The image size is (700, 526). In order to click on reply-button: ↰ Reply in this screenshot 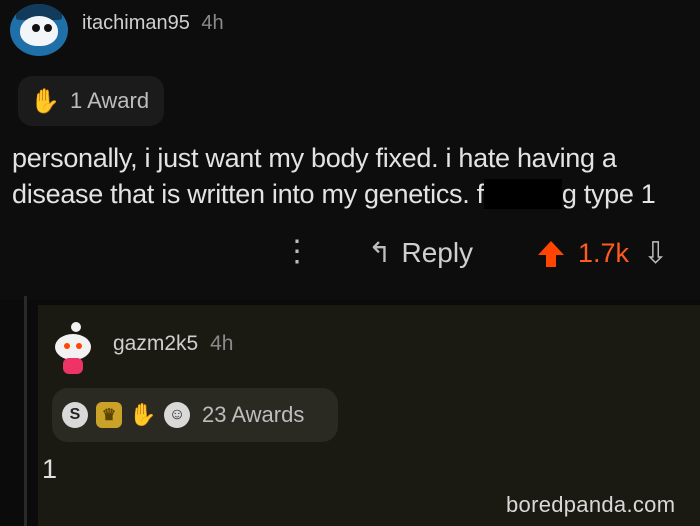, I will do `click(420, 252)`.